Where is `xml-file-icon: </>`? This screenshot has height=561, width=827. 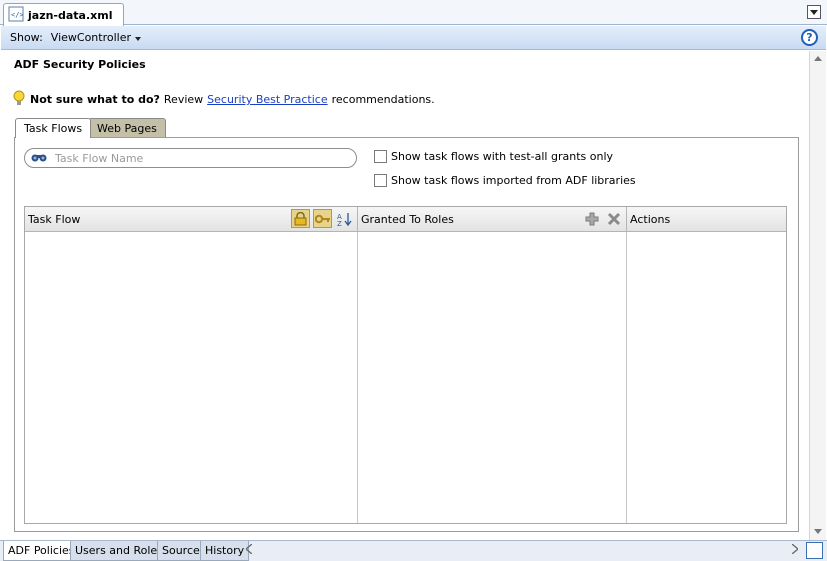 xml-file-icon: </> is located at coordinates (16, 15).